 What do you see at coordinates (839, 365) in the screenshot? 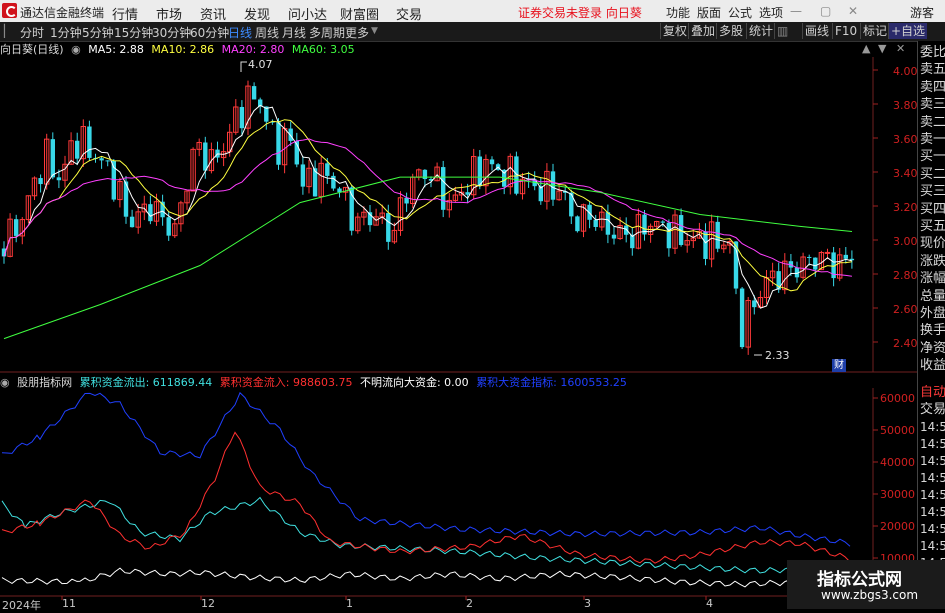
I see `finance-badge: 财` at bounding box center [839, 365].